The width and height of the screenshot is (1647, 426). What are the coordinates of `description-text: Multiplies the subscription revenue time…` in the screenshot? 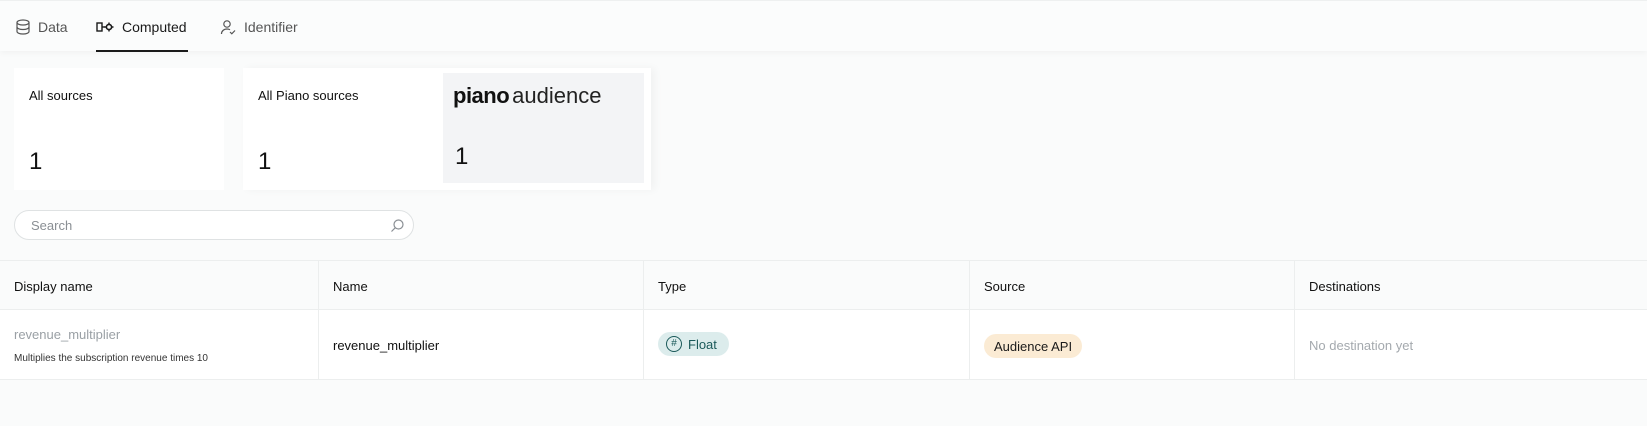 It's located at (111, 358).